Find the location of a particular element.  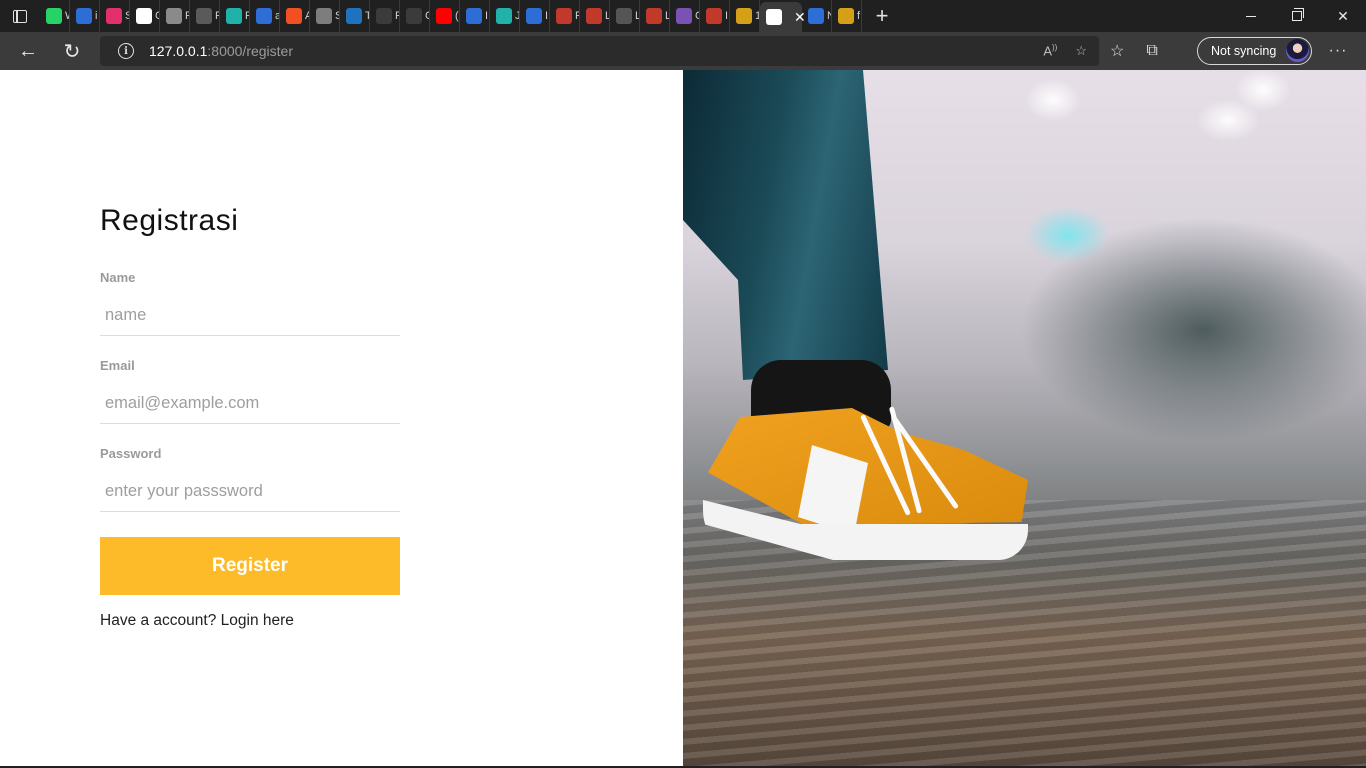

profile-button: Not syncing is located at coordinates (1254, 51).